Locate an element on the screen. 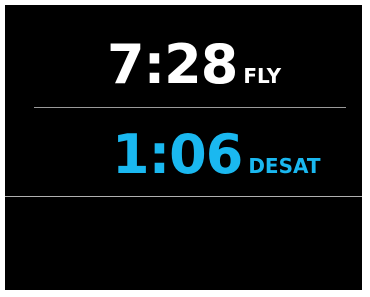 This screenshot has width=370, height=297. desaturation-time-row: 1:06 DESAT is located at coordinates (216, 155).